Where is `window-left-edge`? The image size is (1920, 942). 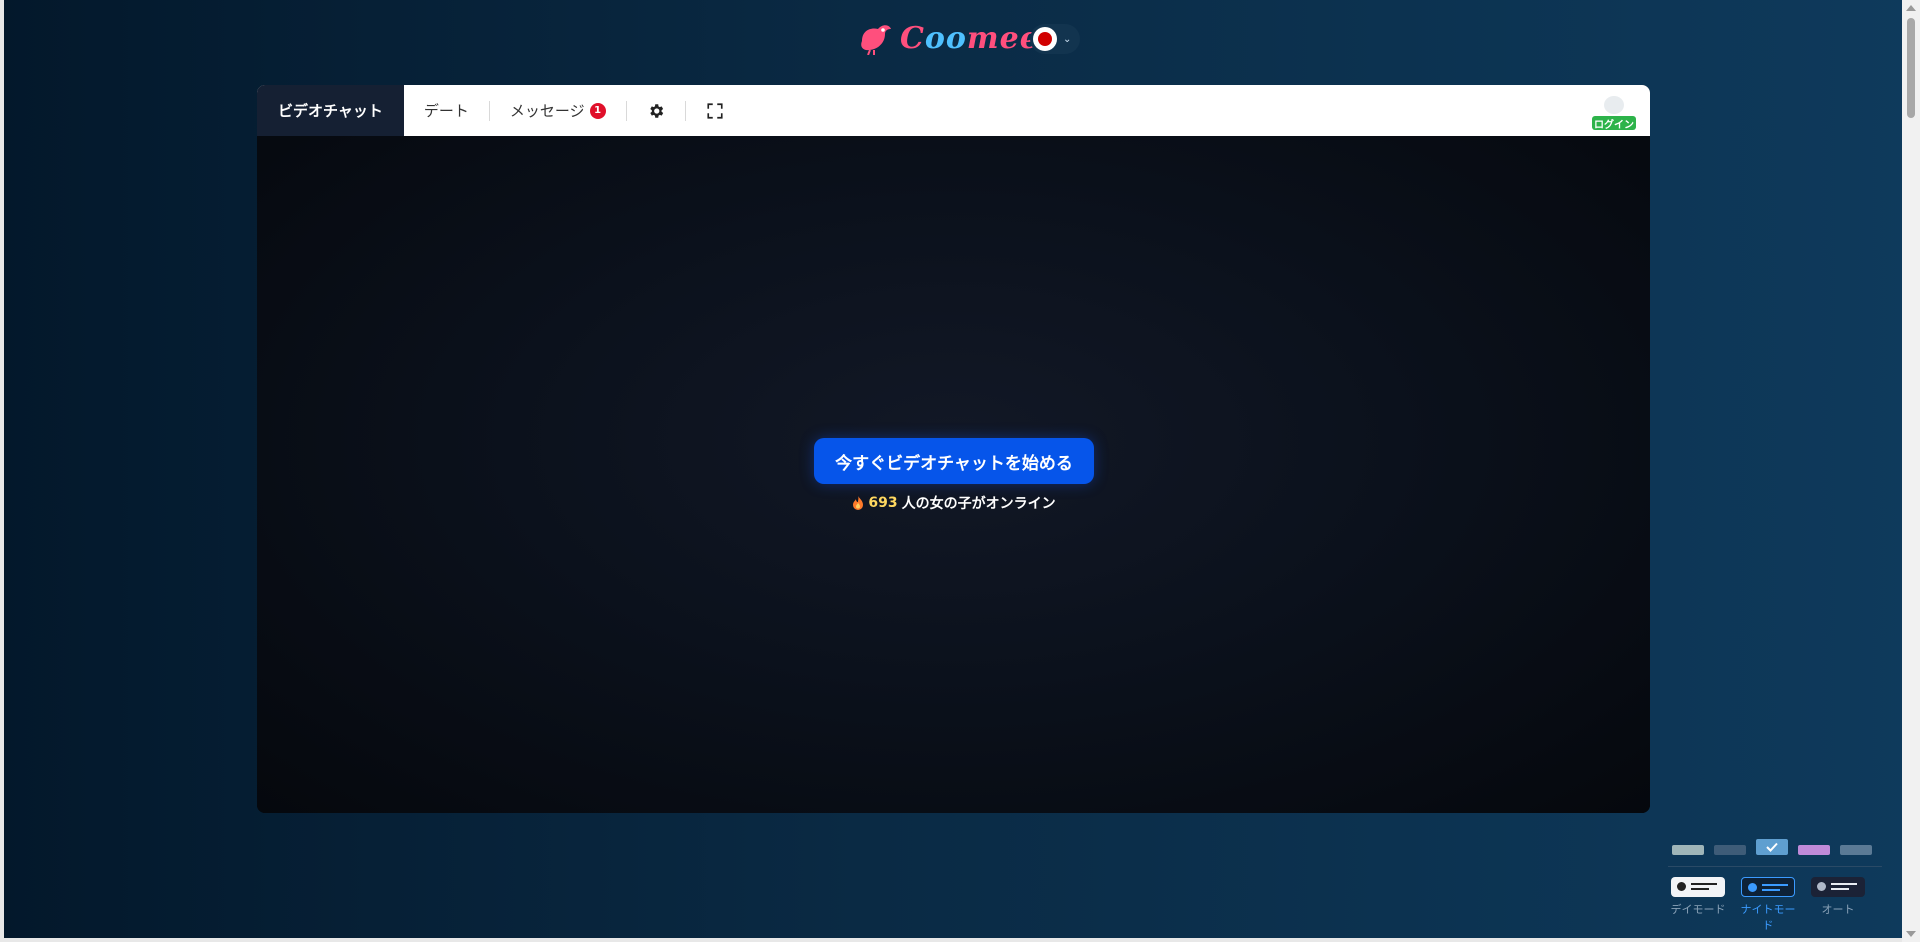
window-left-edge is located at coordinates (2, 471).